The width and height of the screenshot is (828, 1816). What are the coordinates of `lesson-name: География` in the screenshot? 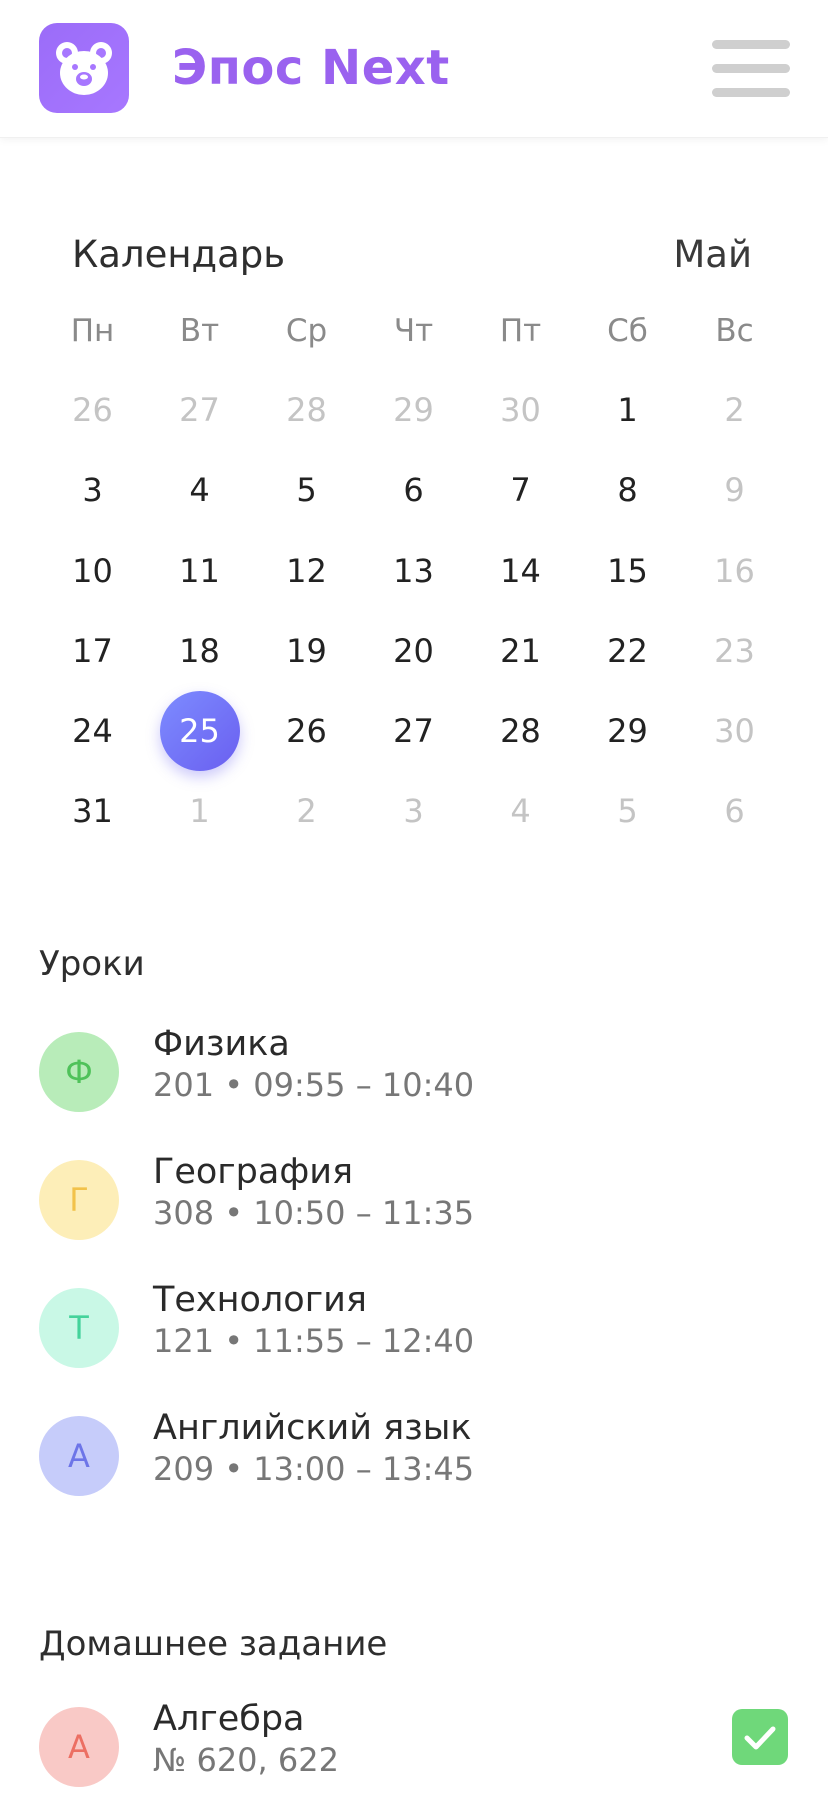 It's located at (253, 1172).